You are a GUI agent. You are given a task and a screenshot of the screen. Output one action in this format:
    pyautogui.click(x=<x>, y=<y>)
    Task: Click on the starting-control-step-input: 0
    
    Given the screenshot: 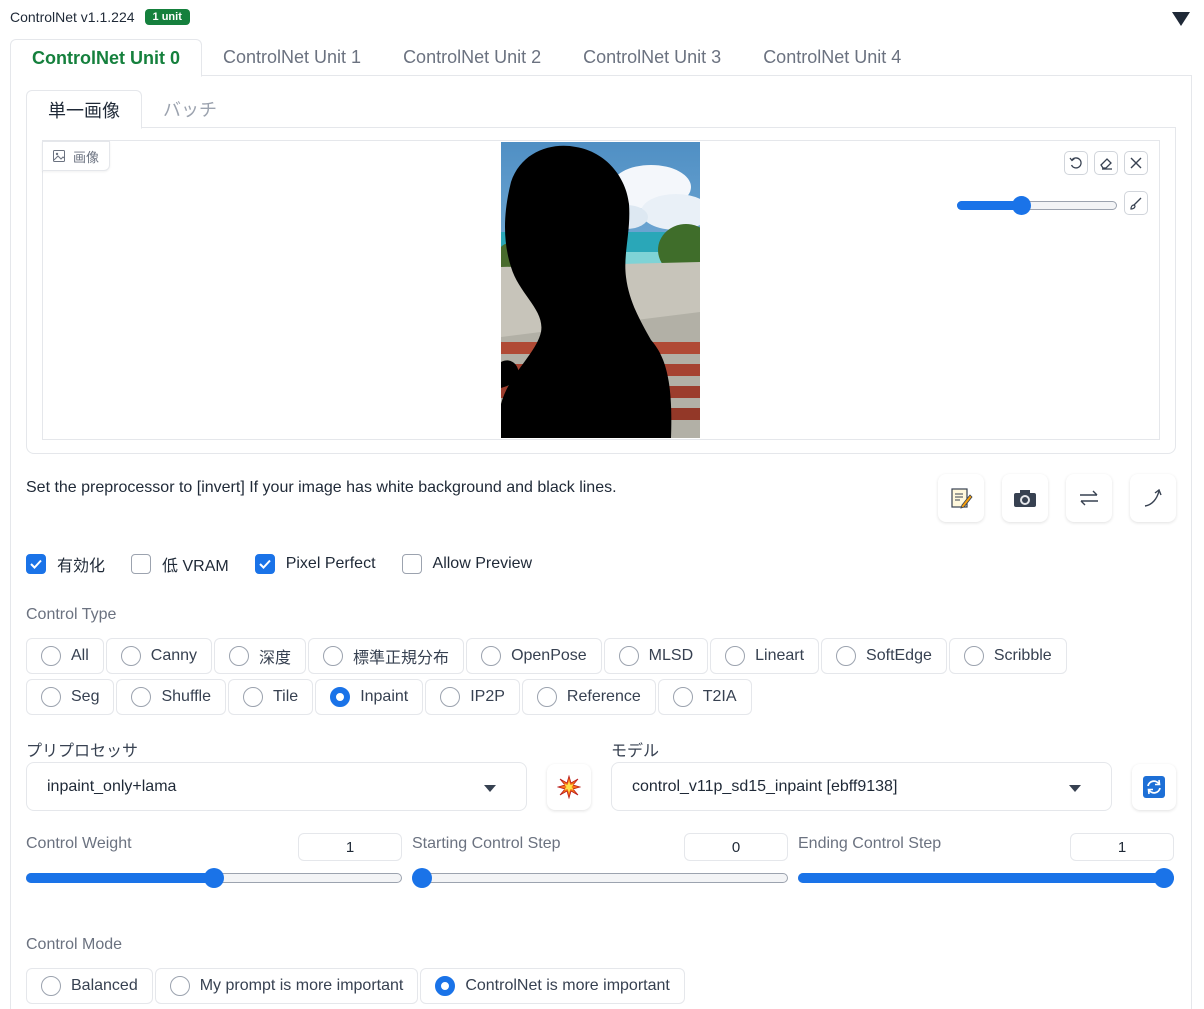 What is the action you would take?
    pyautogui.click(x=736, y=847)
    